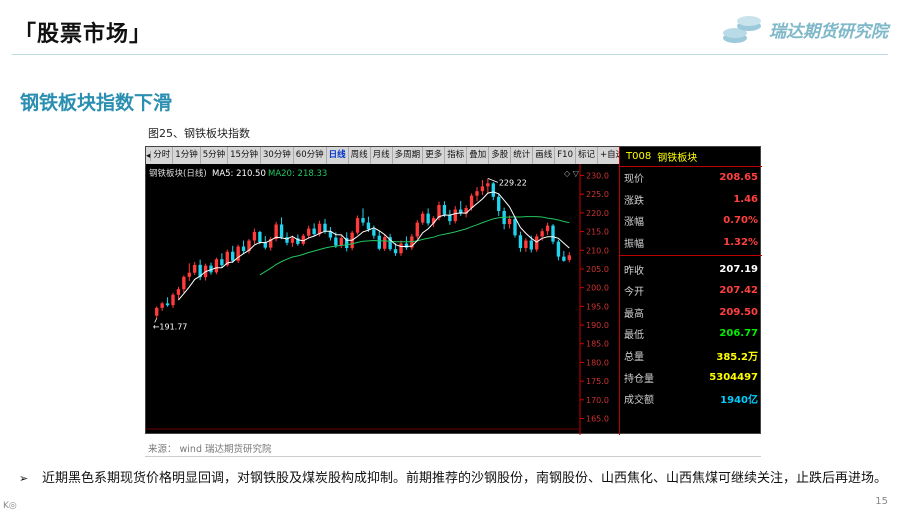 The width and height of the screenshot is (900, 517). I want to click on toolbar-item: 日线, so click(338, 155).